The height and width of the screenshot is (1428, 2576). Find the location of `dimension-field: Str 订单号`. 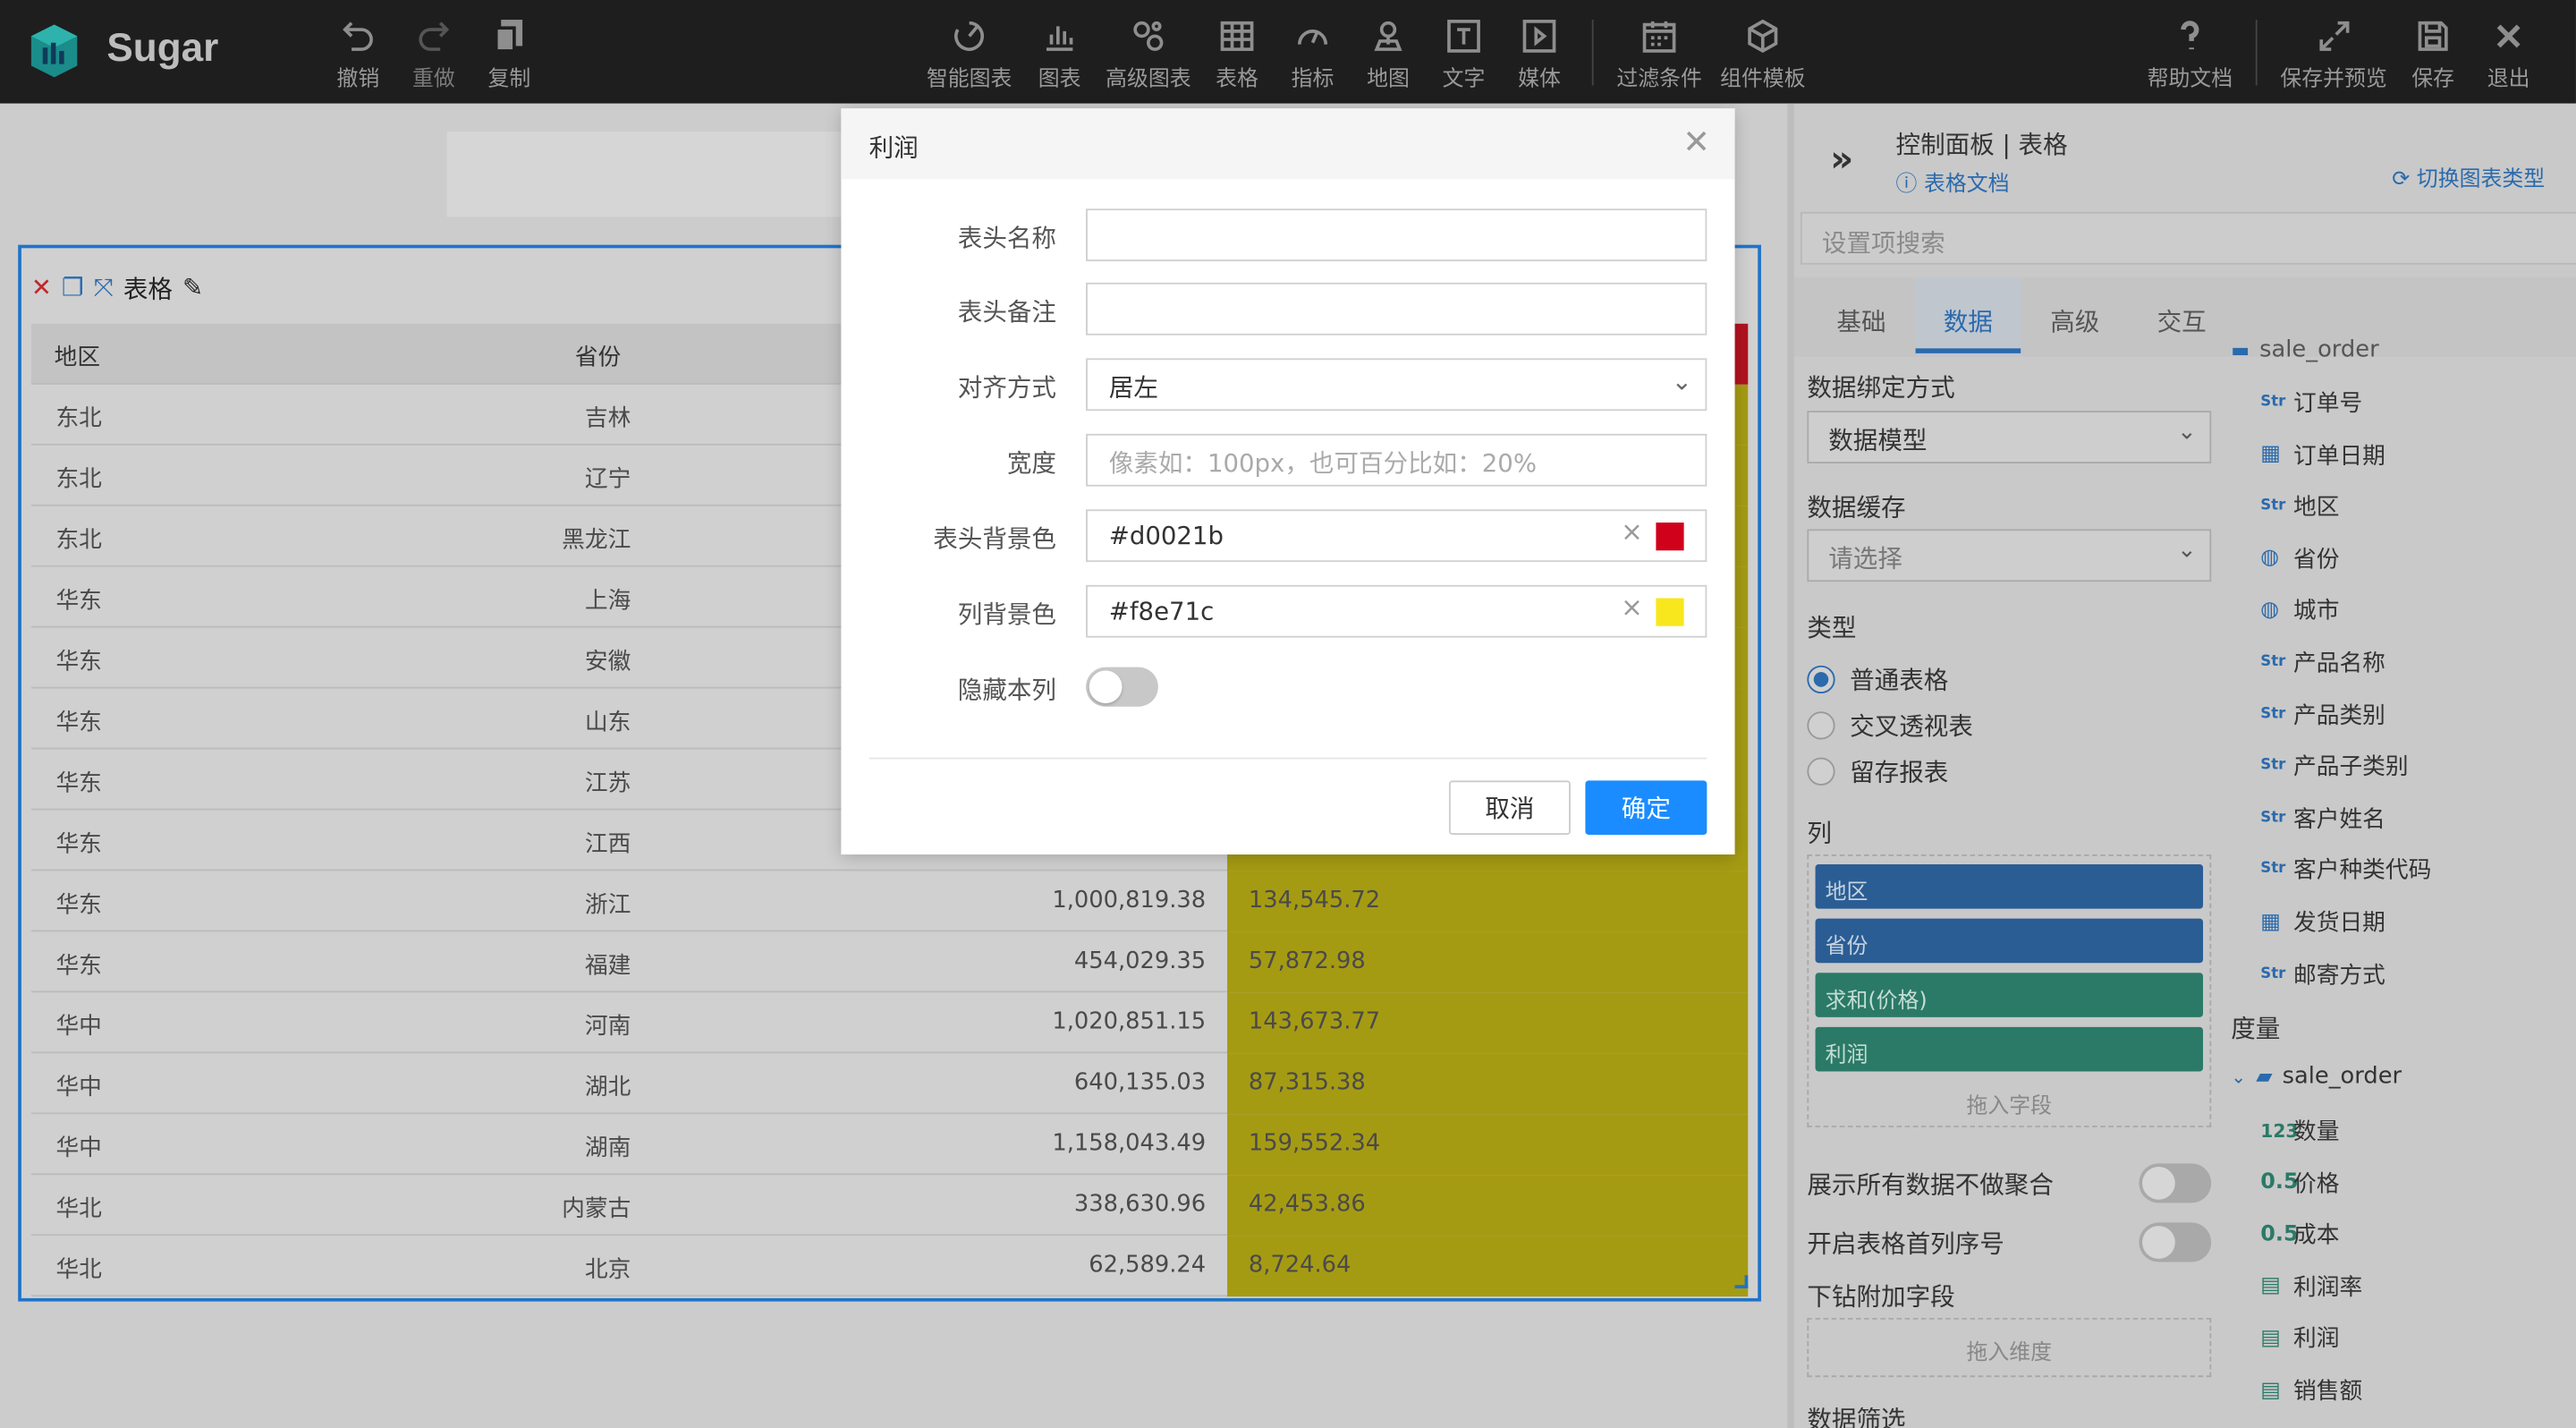

dimension-field: Str 订单号 is located at coordinates (2311, 403).